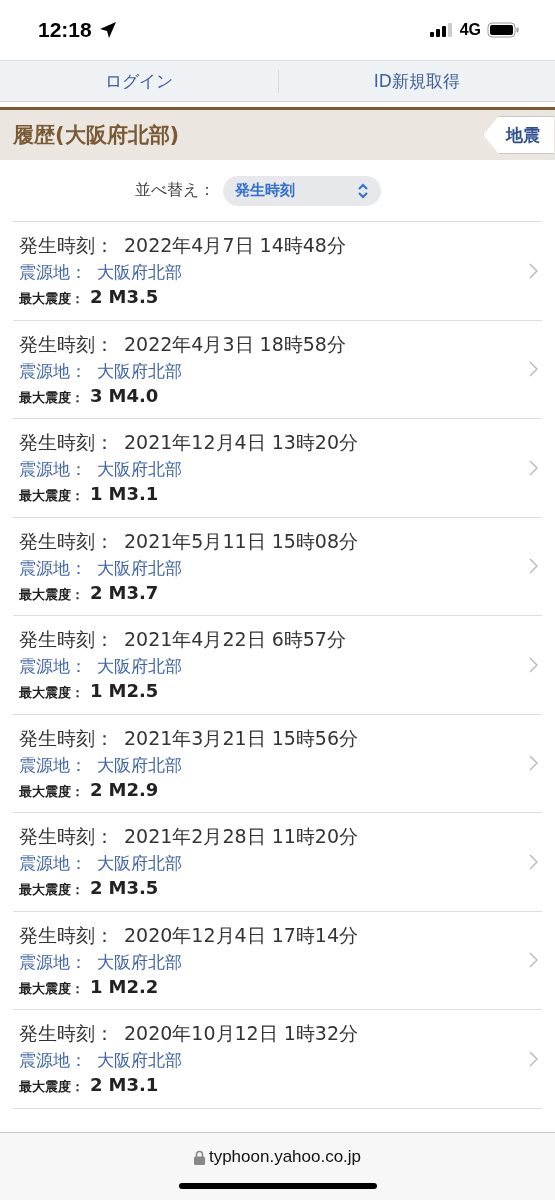 The image size is (555, 1200). What do you see at coordinates (139, 81) in the screenshot?
I see `nav-link: ログイン` at bounding box center [139, 81].